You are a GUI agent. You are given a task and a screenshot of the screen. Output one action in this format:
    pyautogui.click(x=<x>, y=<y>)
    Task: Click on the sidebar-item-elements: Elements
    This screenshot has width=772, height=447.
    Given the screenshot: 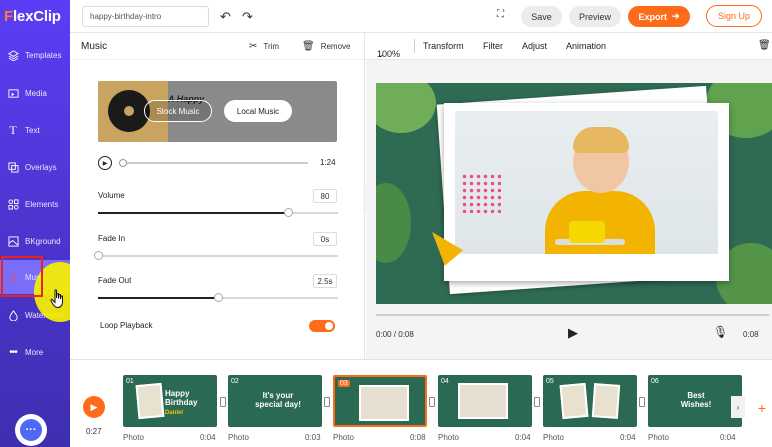 What is the action you would take?
    pyautogui.click(x=35, y=204)
    